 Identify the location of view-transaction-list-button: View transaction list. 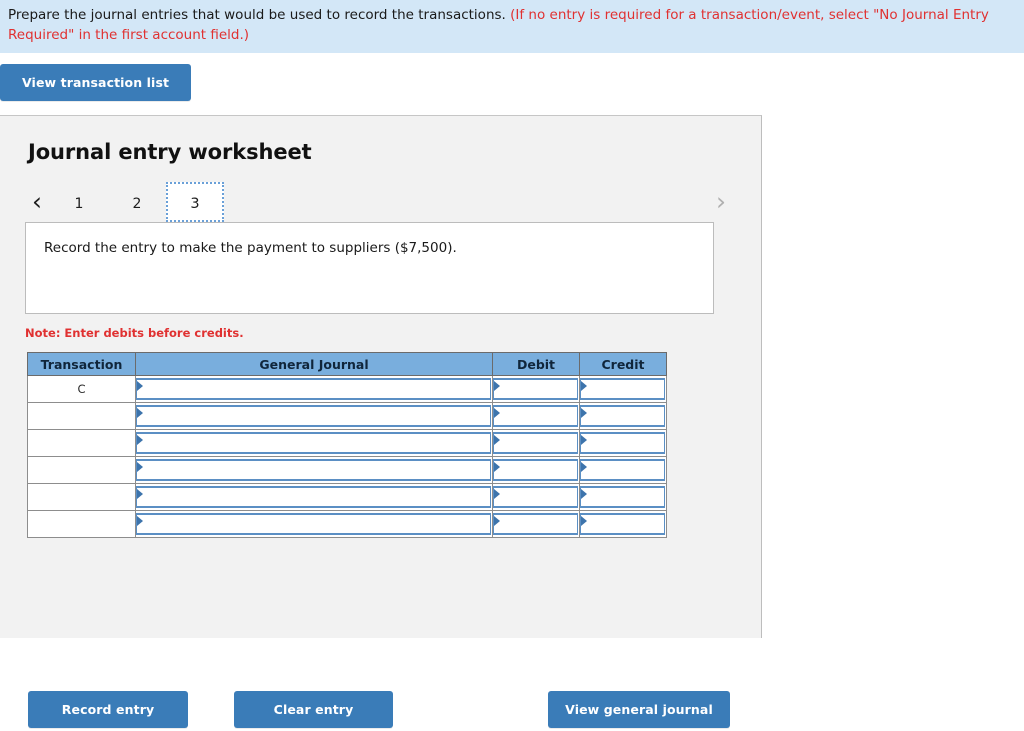
(96, 83).